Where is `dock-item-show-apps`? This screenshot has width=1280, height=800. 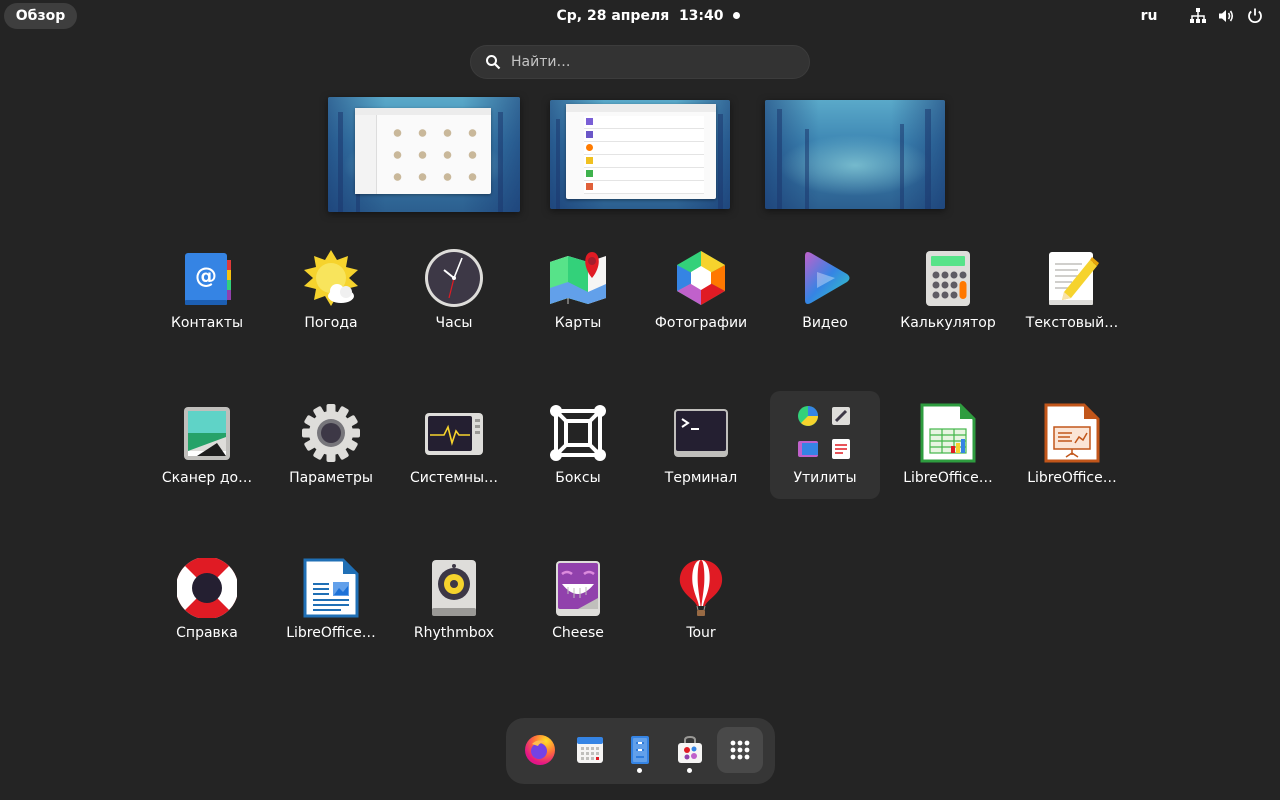
dock-item-show-apps is located at coordinates (740, 750).